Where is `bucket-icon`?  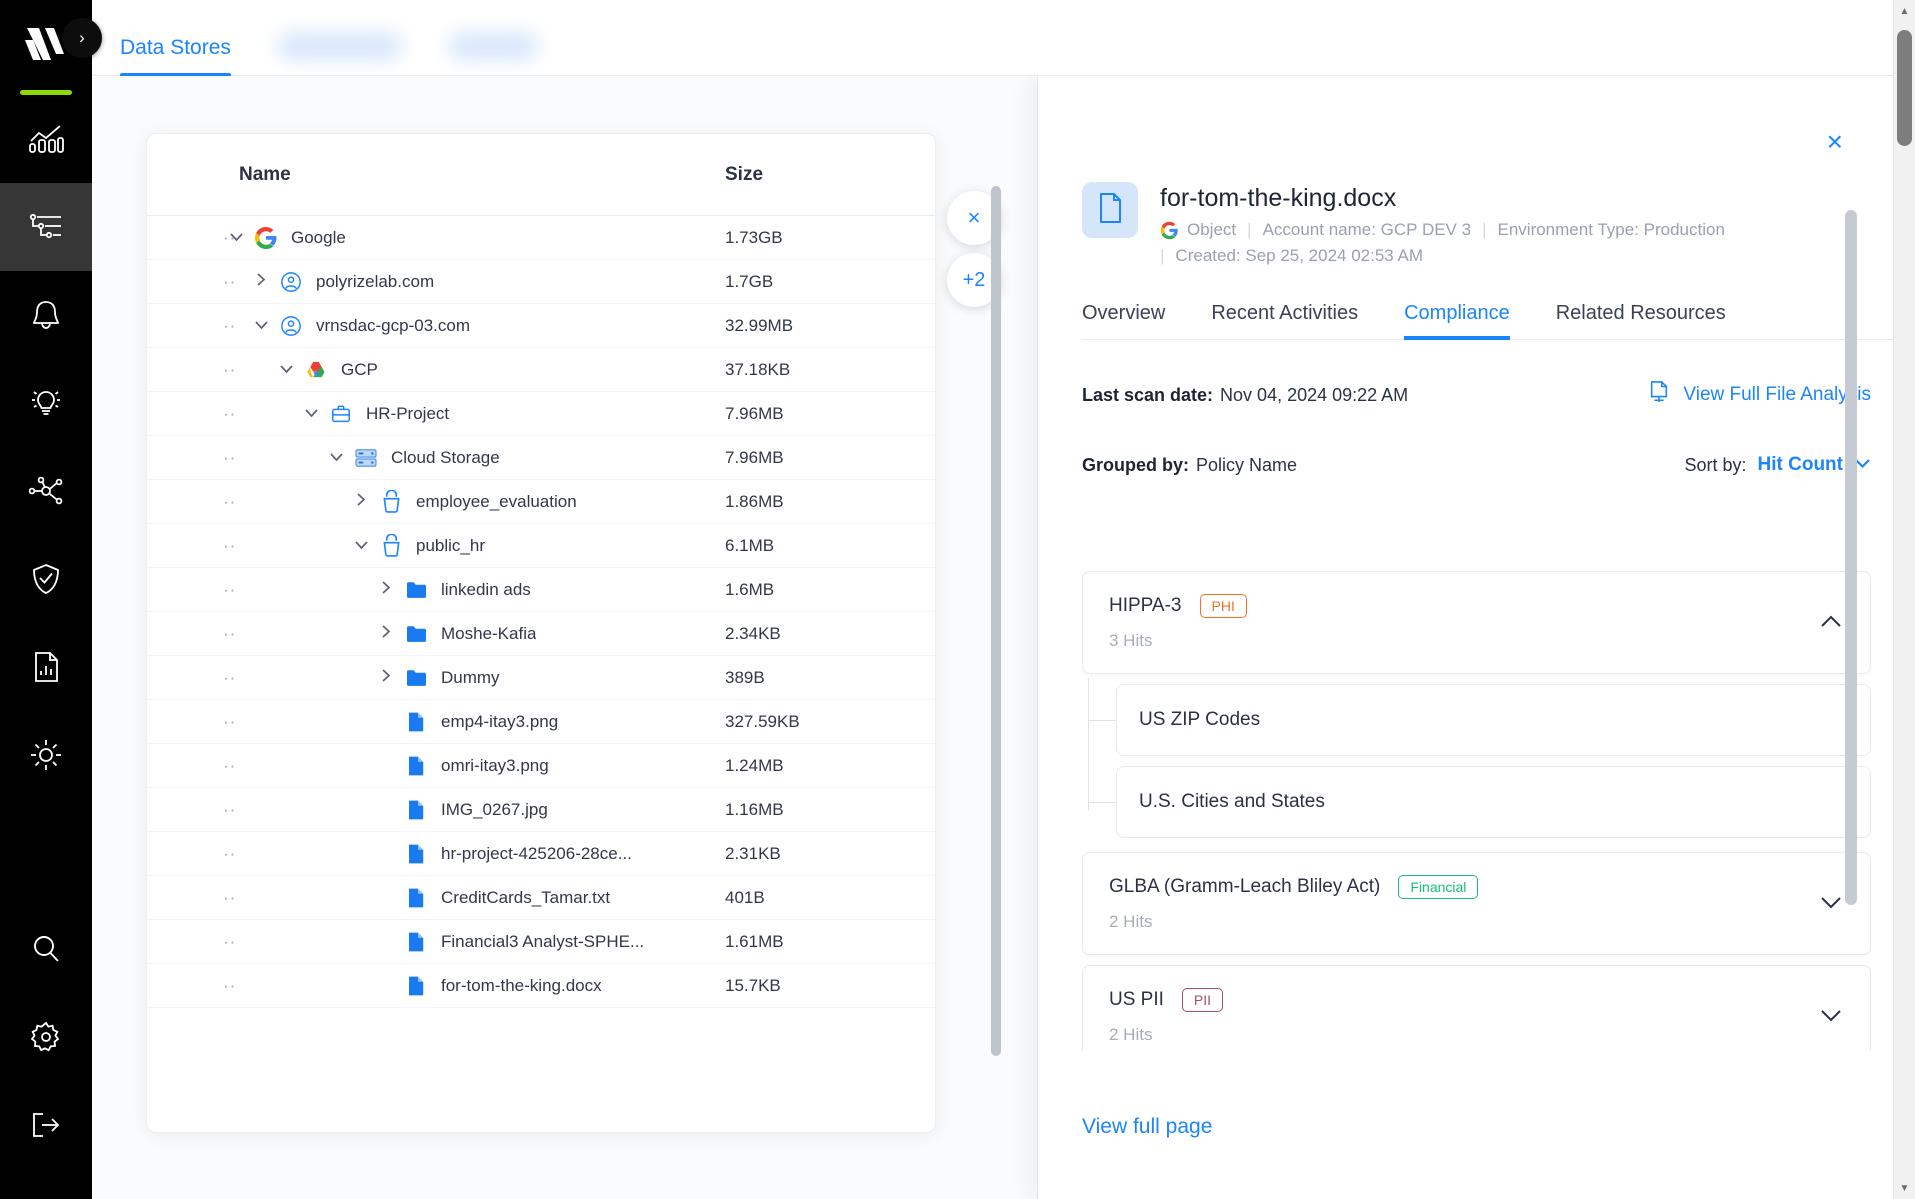
bucket-icon is located at coordinates (391, 545).